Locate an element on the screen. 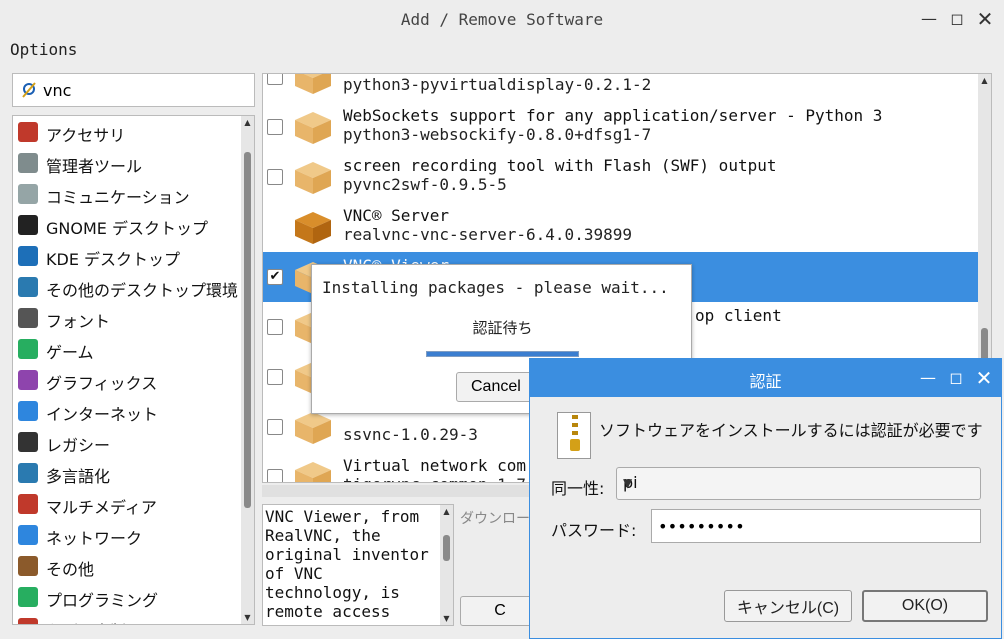 Image resolution: width=1004 pixels, height=639 pixels. search-box is located at coordinates (133, 90).